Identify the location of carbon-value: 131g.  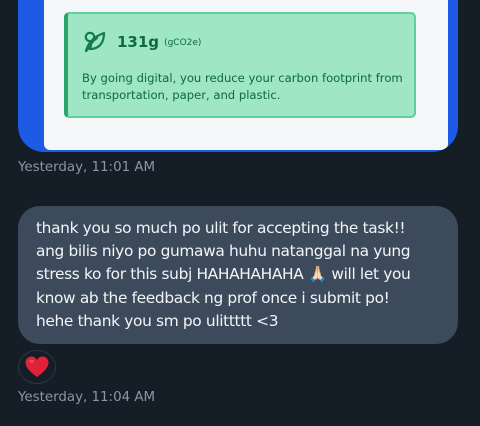
(138, 42).